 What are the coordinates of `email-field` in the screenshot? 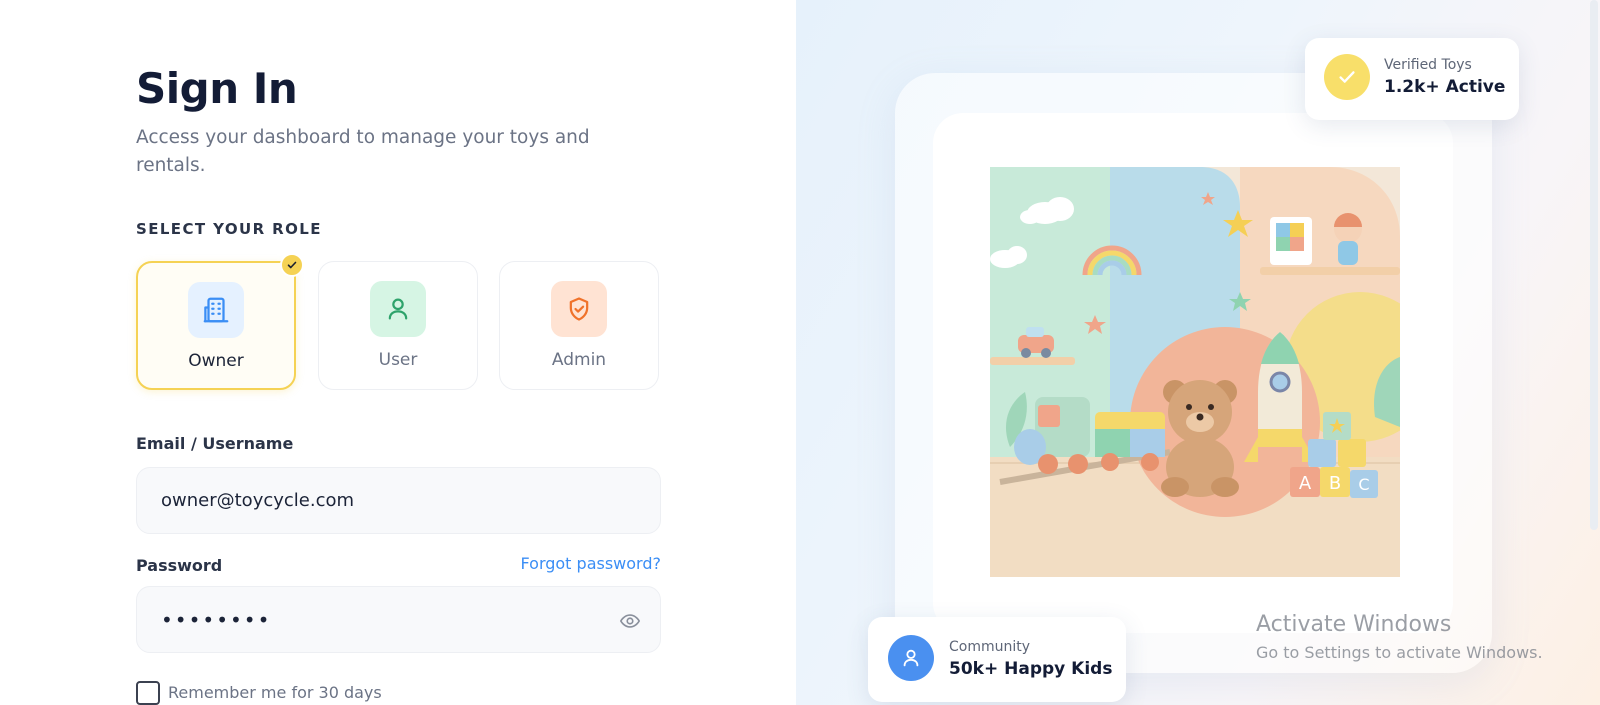 It's located at (398, 500).